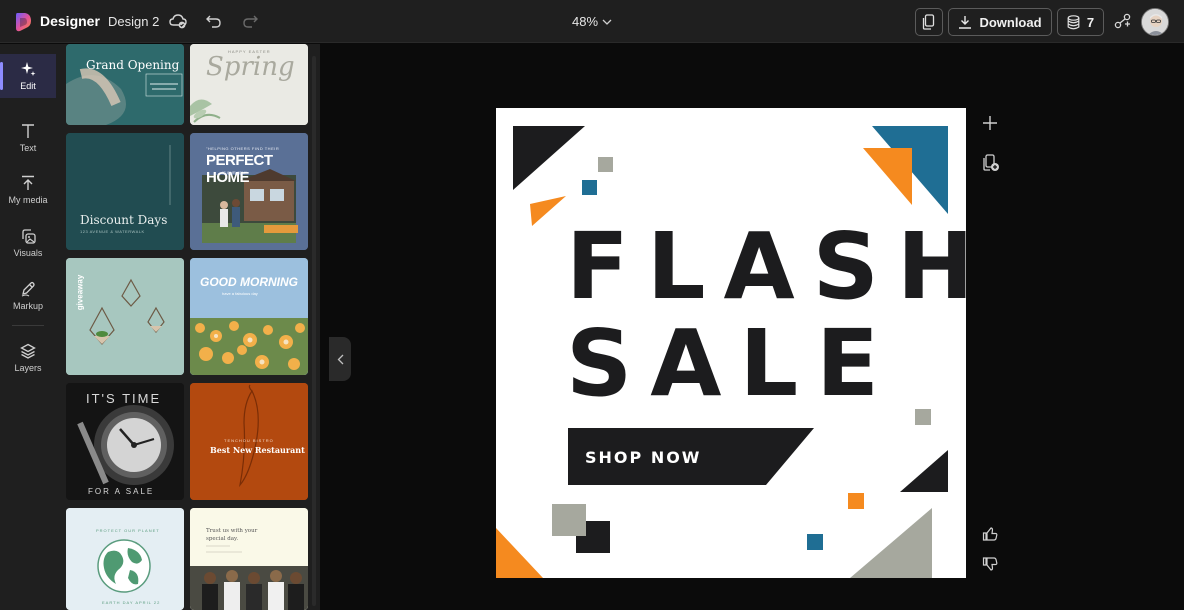 The width and height of the screenshot is (1184, 610). Describe the element at coordinates (548, 211) in the screenshot. I see `orange-triangle-top-left` at that location.